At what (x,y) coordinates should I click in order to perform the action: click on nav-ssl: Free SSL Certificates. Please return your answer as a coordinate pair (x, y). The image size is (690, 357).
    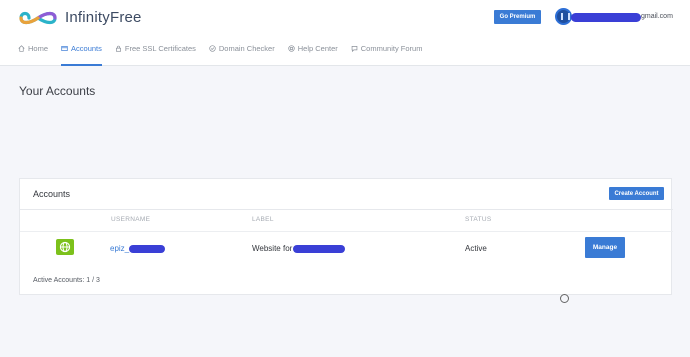
    Looking at the image, I should click on (155, 55).